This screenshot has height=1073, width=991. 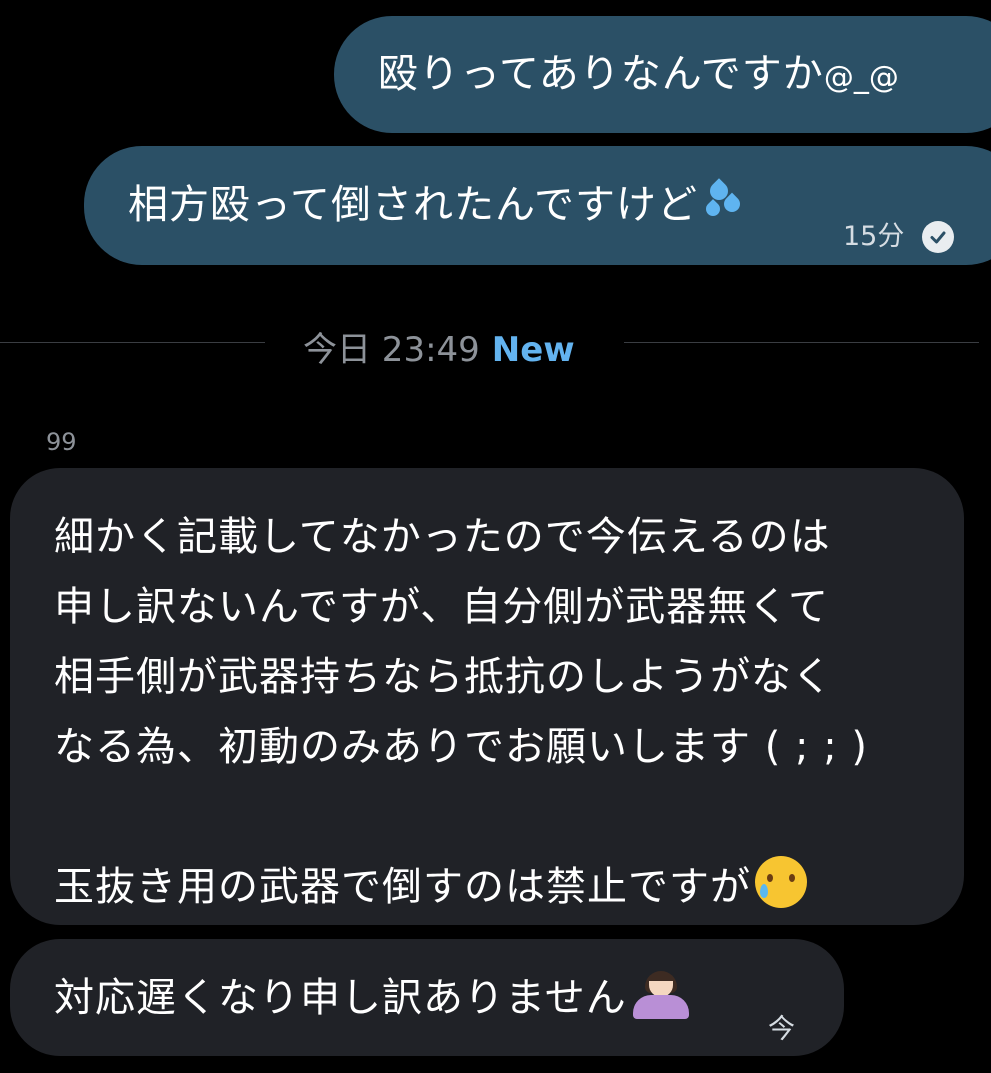 What do you see at coordinates (781, 882) in the screenshot?
I see `face-holding-back-tears-icon` at bounding box center [781, 882].